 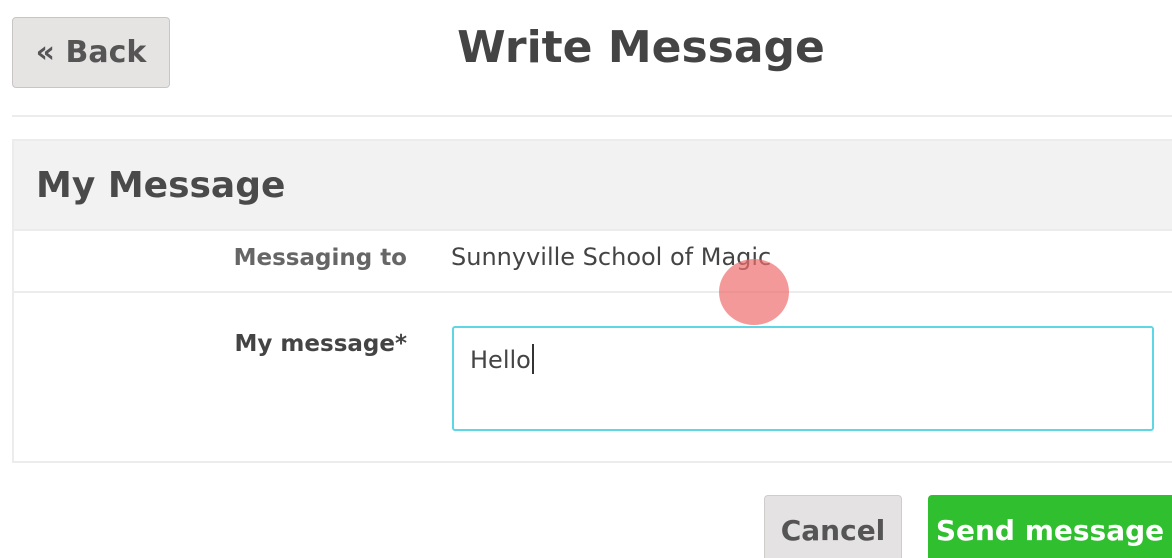 What do you see at coordinates (592, 116) in the screenshot?
I see `title-divider` at bounding box center [592, 116].